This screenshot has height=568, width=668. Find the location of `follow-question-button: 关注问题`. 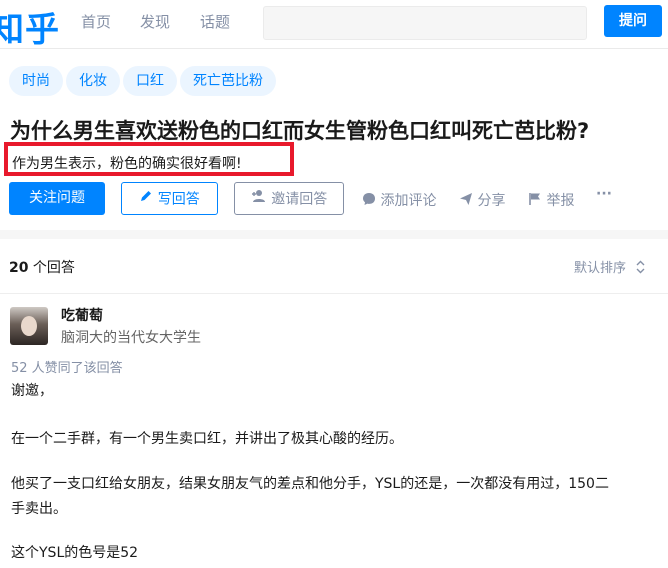

follow-question-button: 关注问题 is located at coordinates (57, 198).